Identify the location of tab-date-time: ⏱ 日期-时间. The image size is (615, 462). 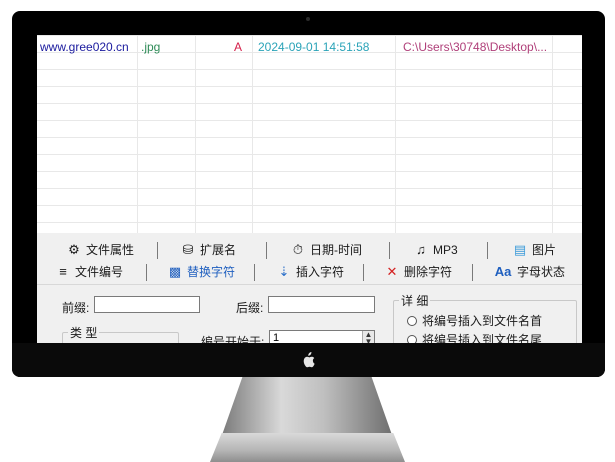
(326, 250).